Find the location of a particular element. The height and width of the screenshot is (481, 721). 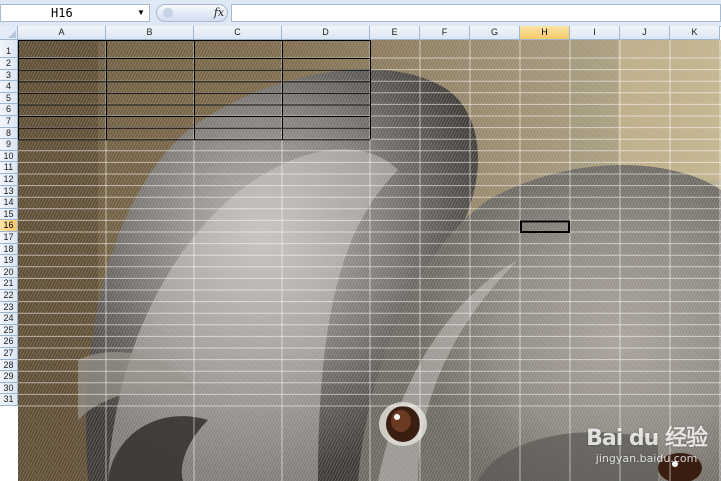

formula-input is located at coordinates (476, 13).